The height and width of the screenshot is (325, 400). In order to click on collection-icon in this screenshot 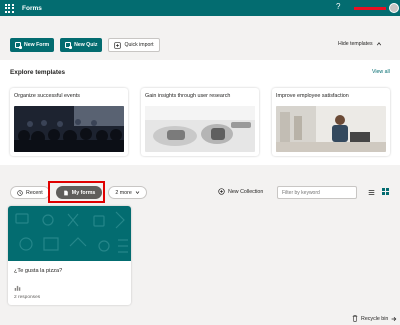, I will do `click(221, 191)`.